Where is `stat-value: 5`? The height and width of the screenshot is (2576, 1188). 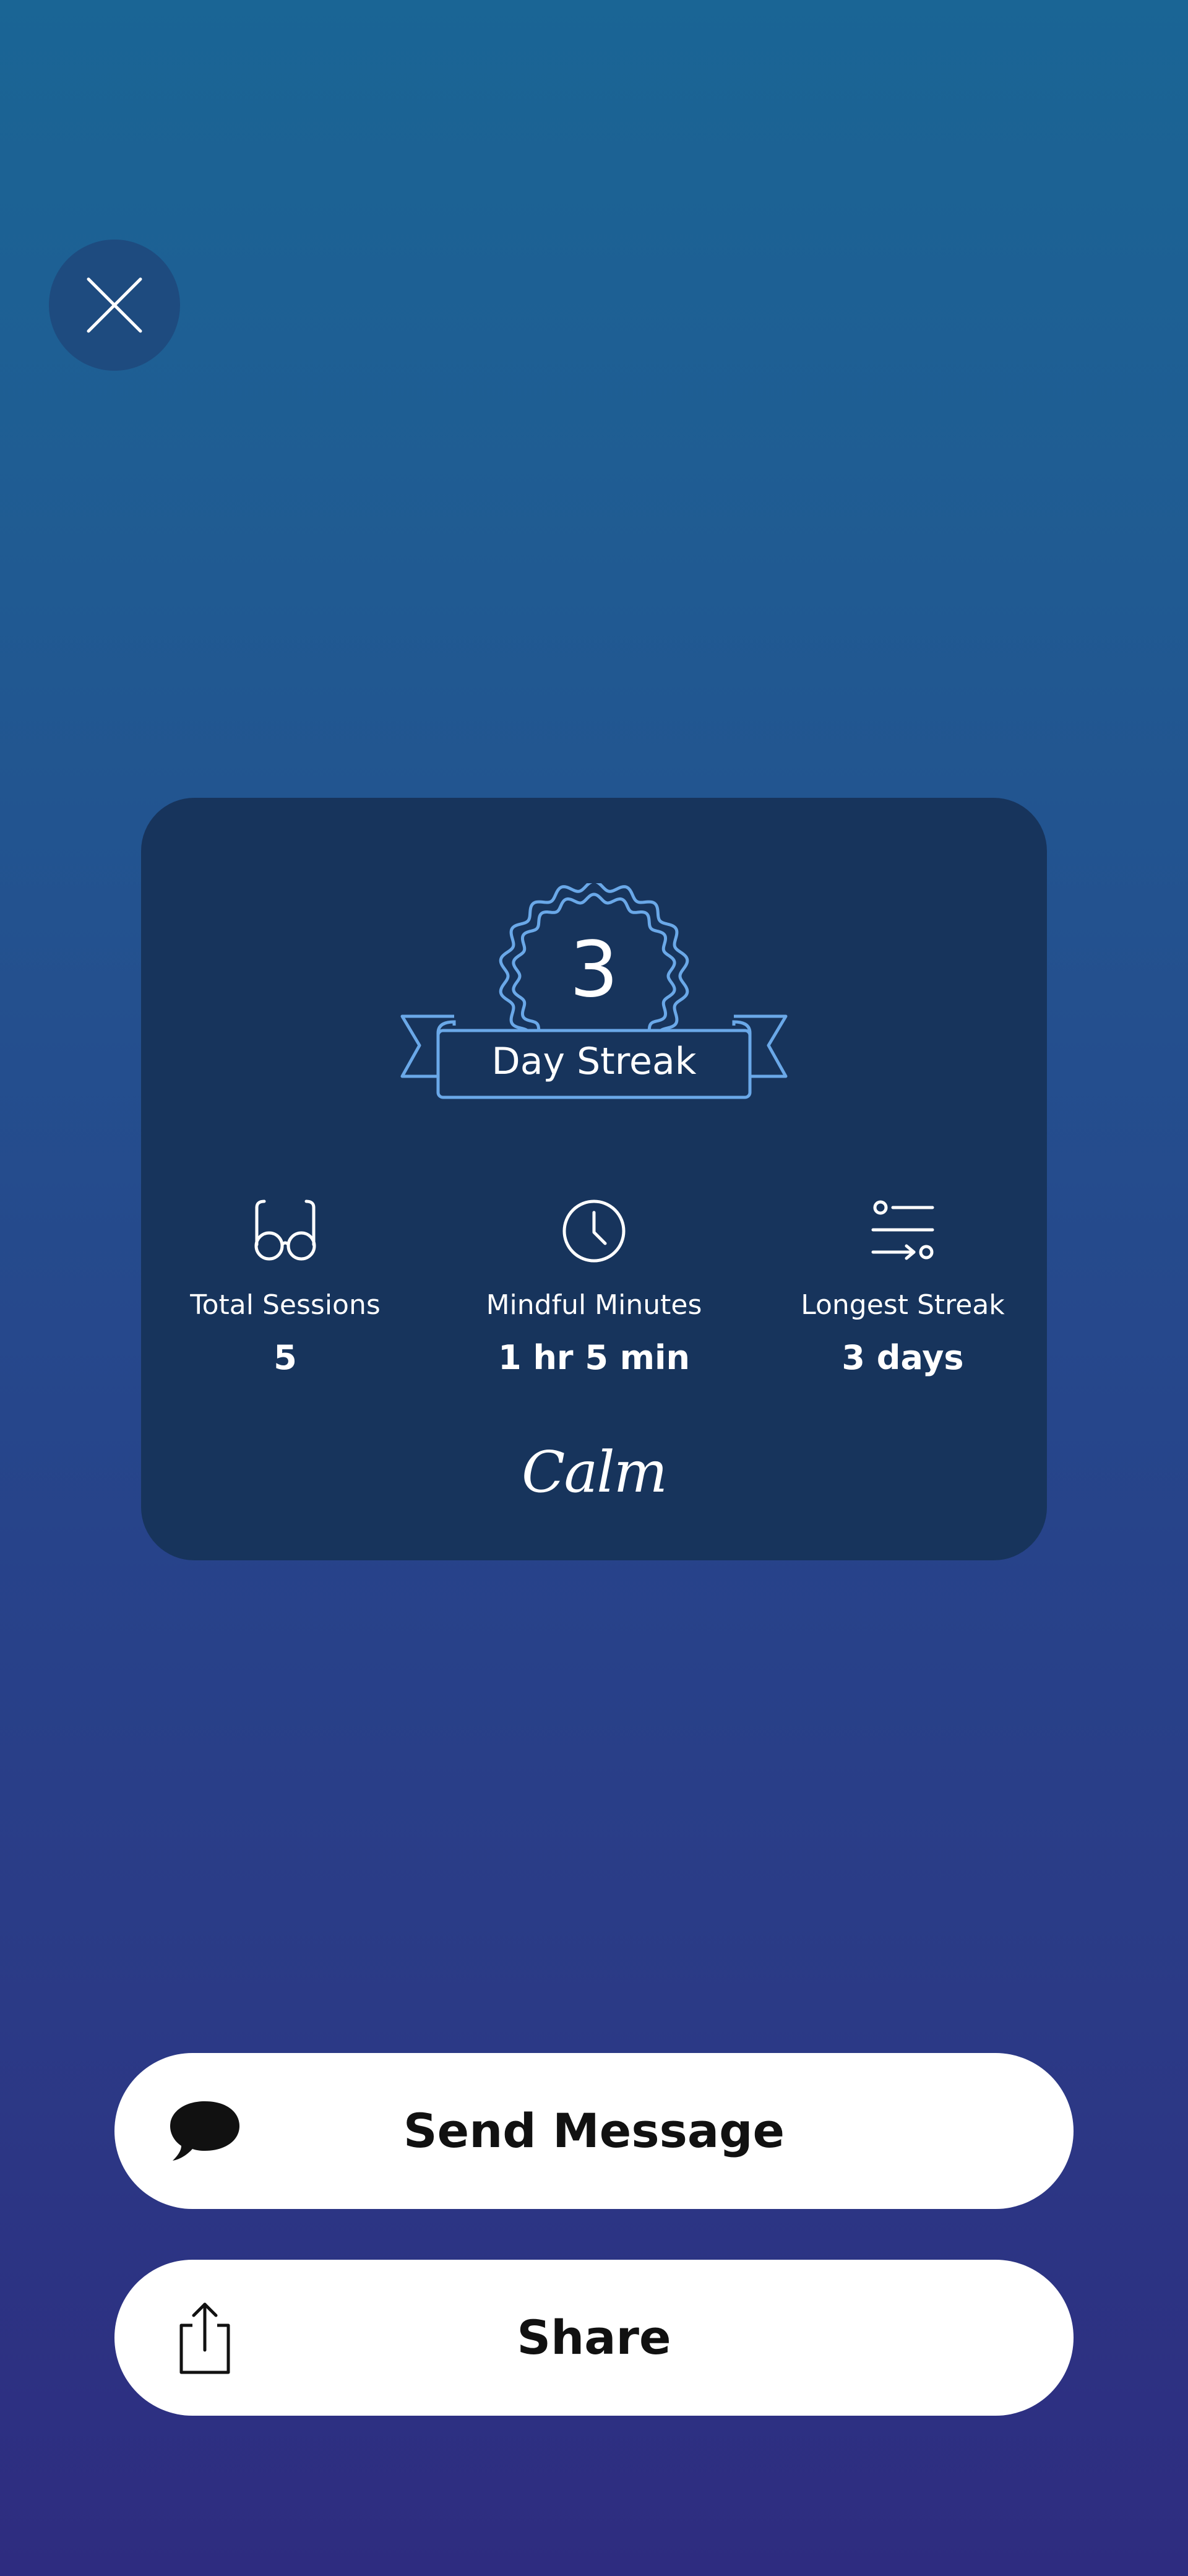
stat-value: 5 is located at coordinates (285, 1357).